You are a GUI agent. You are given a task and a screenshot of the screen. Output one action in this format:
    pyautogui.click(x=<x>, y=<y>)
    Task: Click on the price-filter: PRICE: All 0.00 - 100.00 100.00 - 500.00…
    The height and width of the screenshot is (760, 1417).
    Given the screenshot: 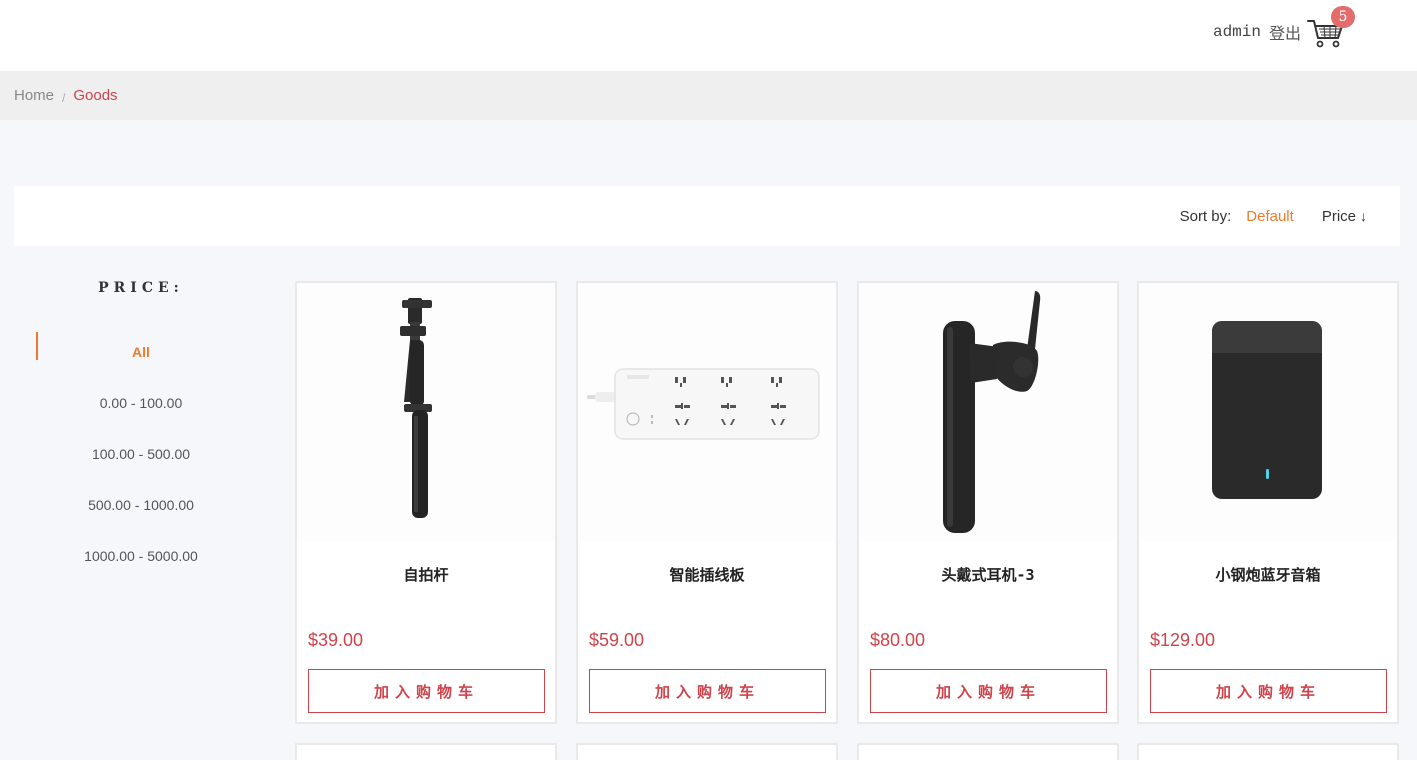 What is the action you would take?
    pyautogui.click(x=141, y=436)
    